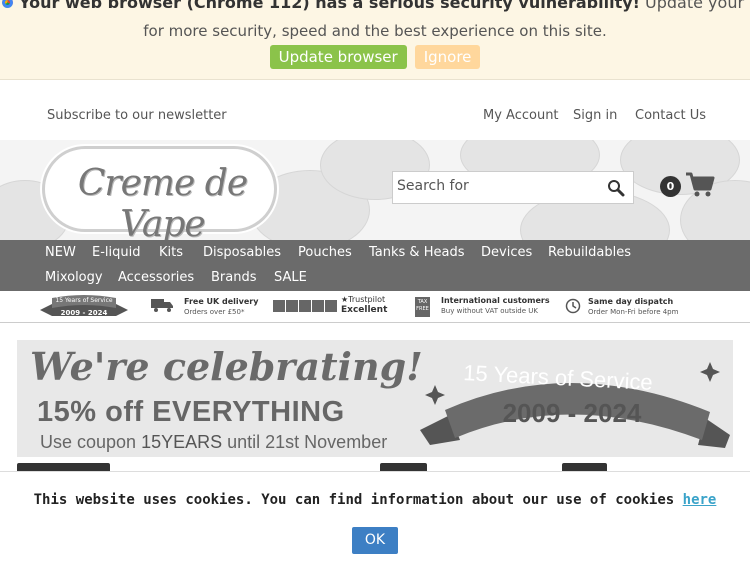 The width and height of the screenshot is (750, 563). What do you see at coordinates (416, 252) in the screenshot?
I see `nav-item-tanks-heads: Tanks & Heads` at bounding box center [416, 252].